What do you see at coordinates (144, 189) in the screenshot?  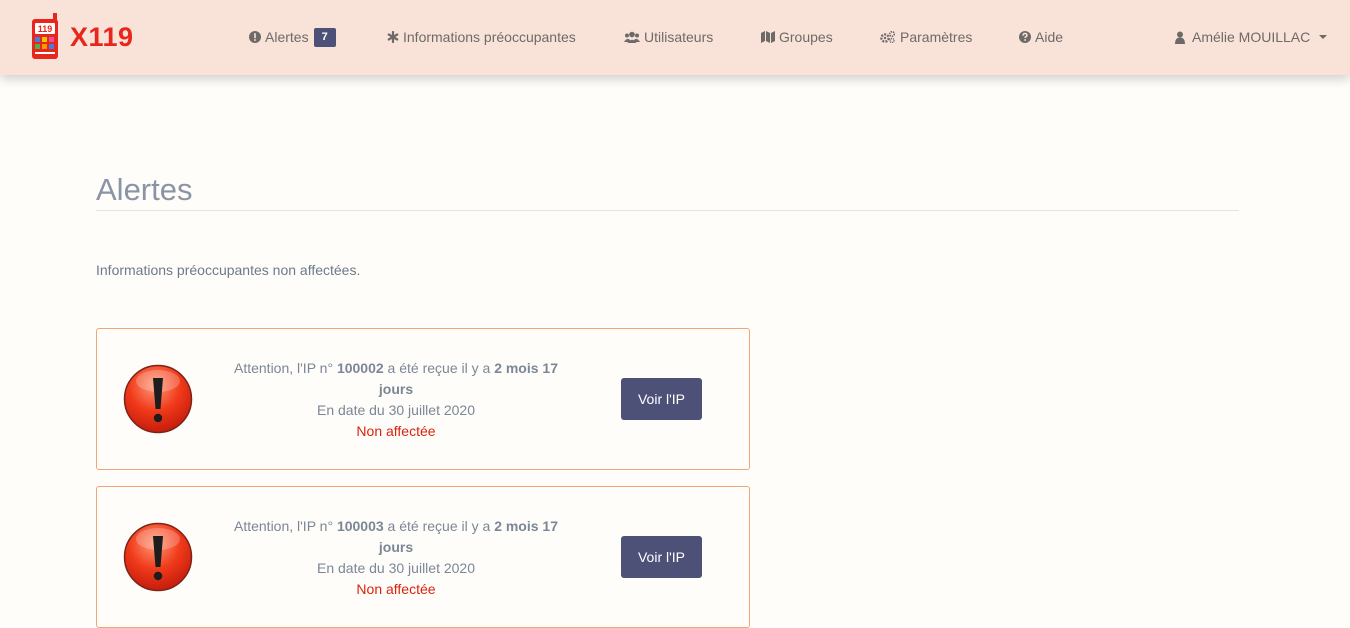 I see `page-title: Alertes` at bounding box center [144, 189].